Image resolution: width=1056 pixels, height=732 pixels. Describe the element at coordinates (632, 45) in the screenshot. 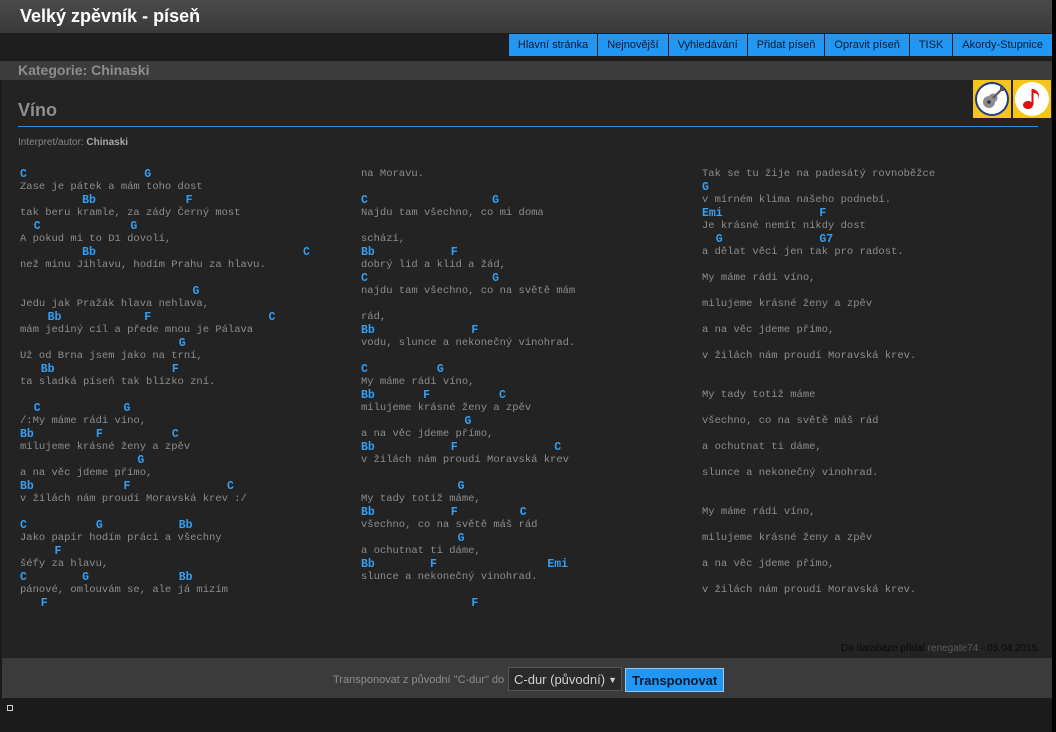

I see `nav-item: Nejnovější` at that location.